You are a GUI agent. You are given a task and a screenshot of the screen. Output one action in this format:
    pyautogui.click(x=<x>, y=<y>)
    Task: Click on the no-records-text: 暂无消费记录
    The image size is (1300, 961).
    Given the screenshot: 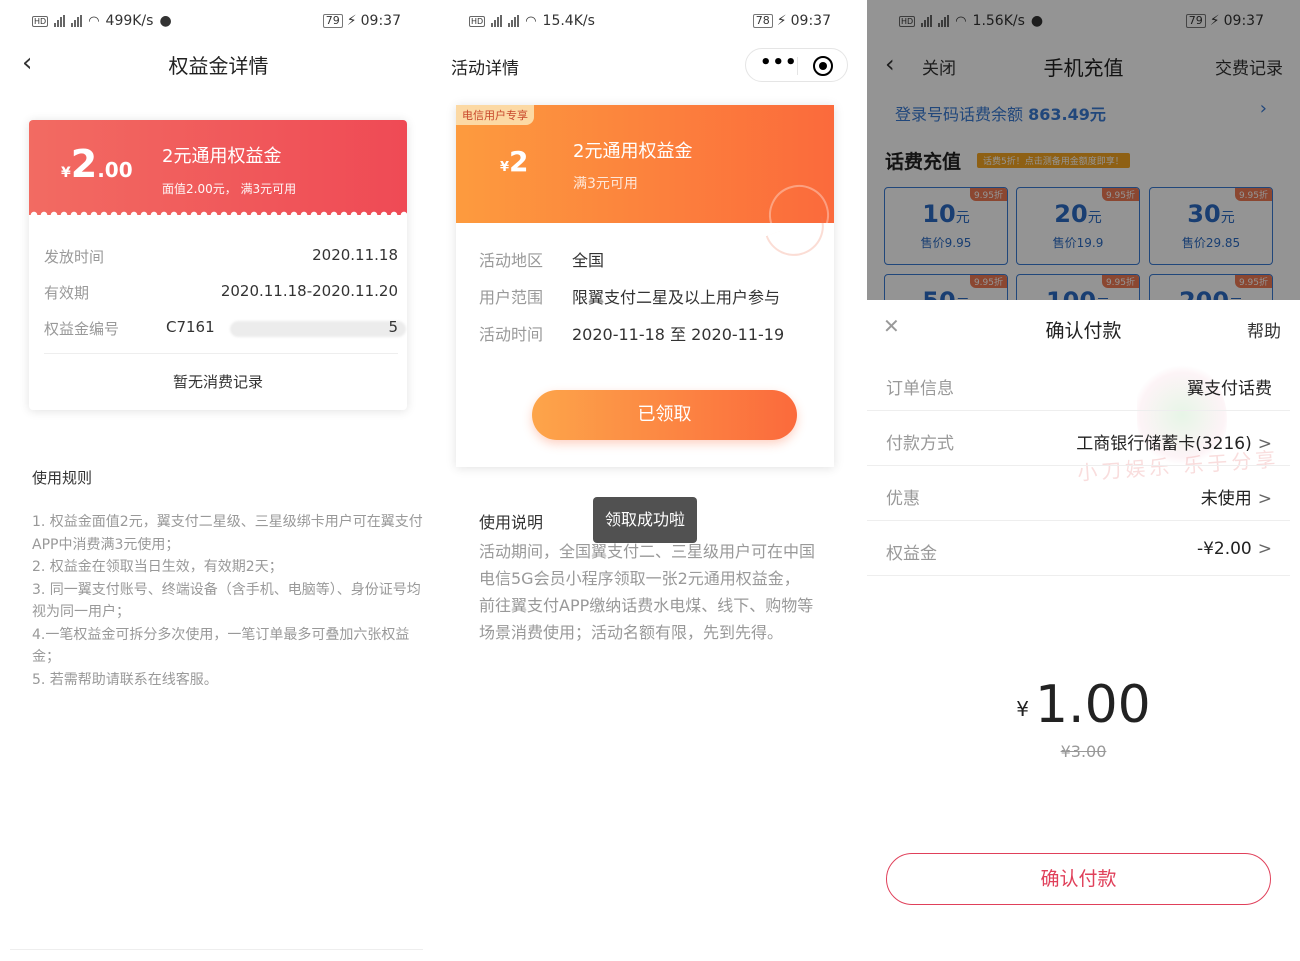 What is the action you would take?
    pyautogui.click(x=217, y=382)
    